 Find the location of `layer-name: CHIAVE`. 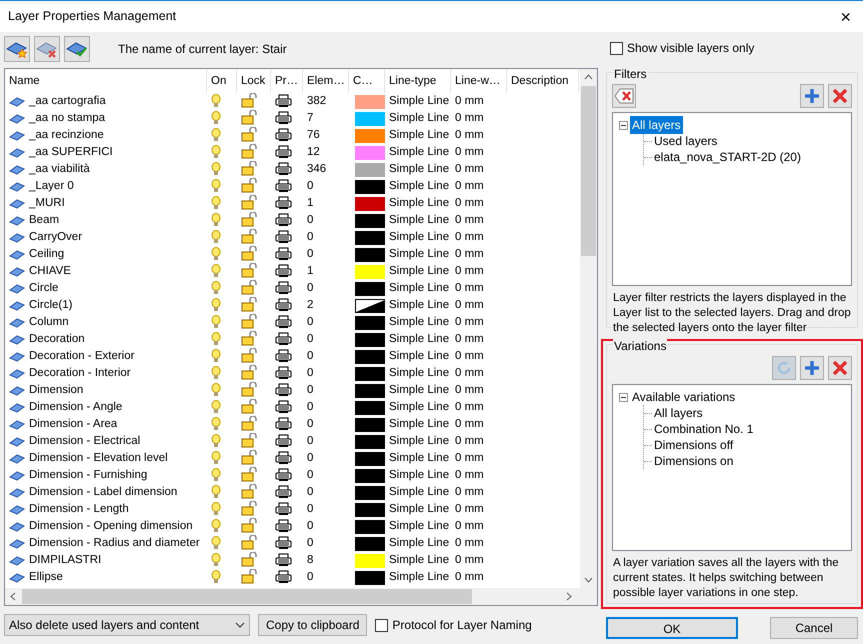

layer-name: CHIAVE is located at coordinates (50, 271).